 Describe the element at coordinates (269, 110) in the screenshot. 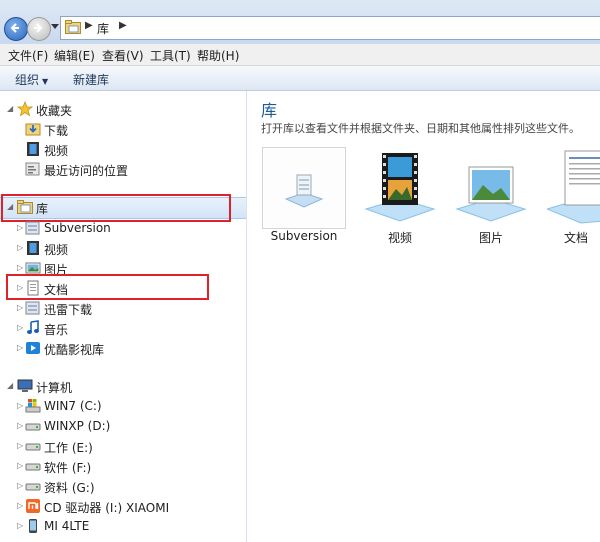

I see `page-title: 库` at that location.